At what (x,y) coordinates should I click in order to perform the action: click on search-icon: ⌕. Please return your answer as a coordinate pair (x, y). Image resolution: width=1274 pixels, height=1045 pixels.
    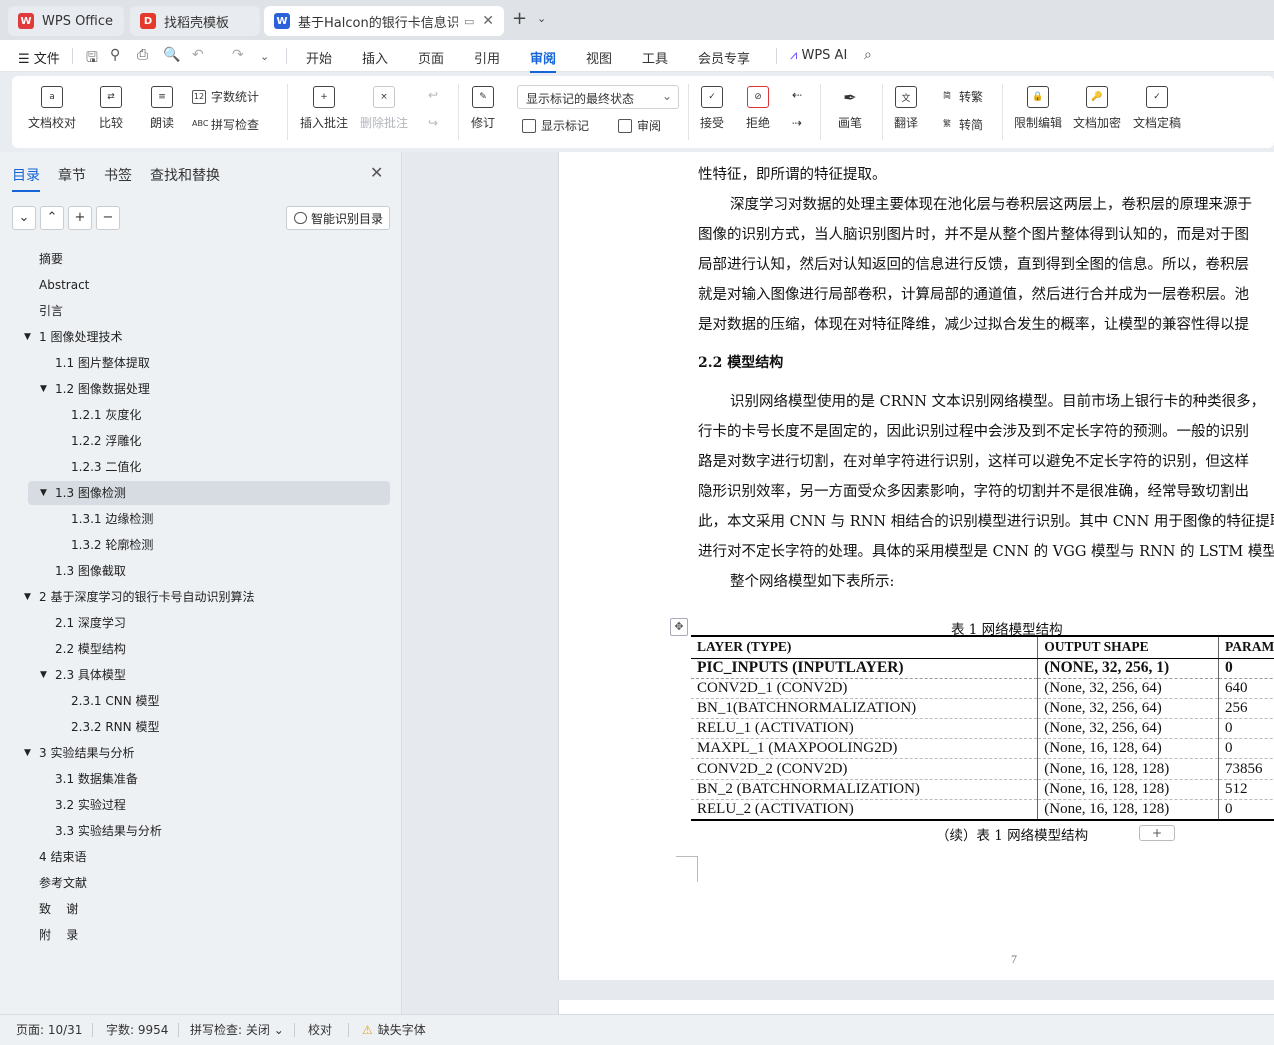
    Looking at the image, I should click on (868, 55).